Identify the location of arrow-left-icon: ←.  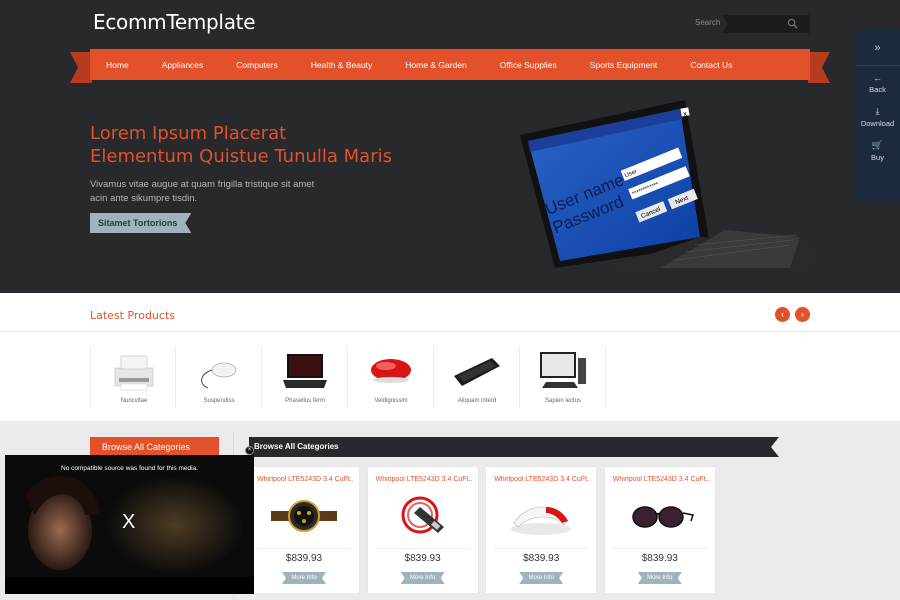
(877, 77).